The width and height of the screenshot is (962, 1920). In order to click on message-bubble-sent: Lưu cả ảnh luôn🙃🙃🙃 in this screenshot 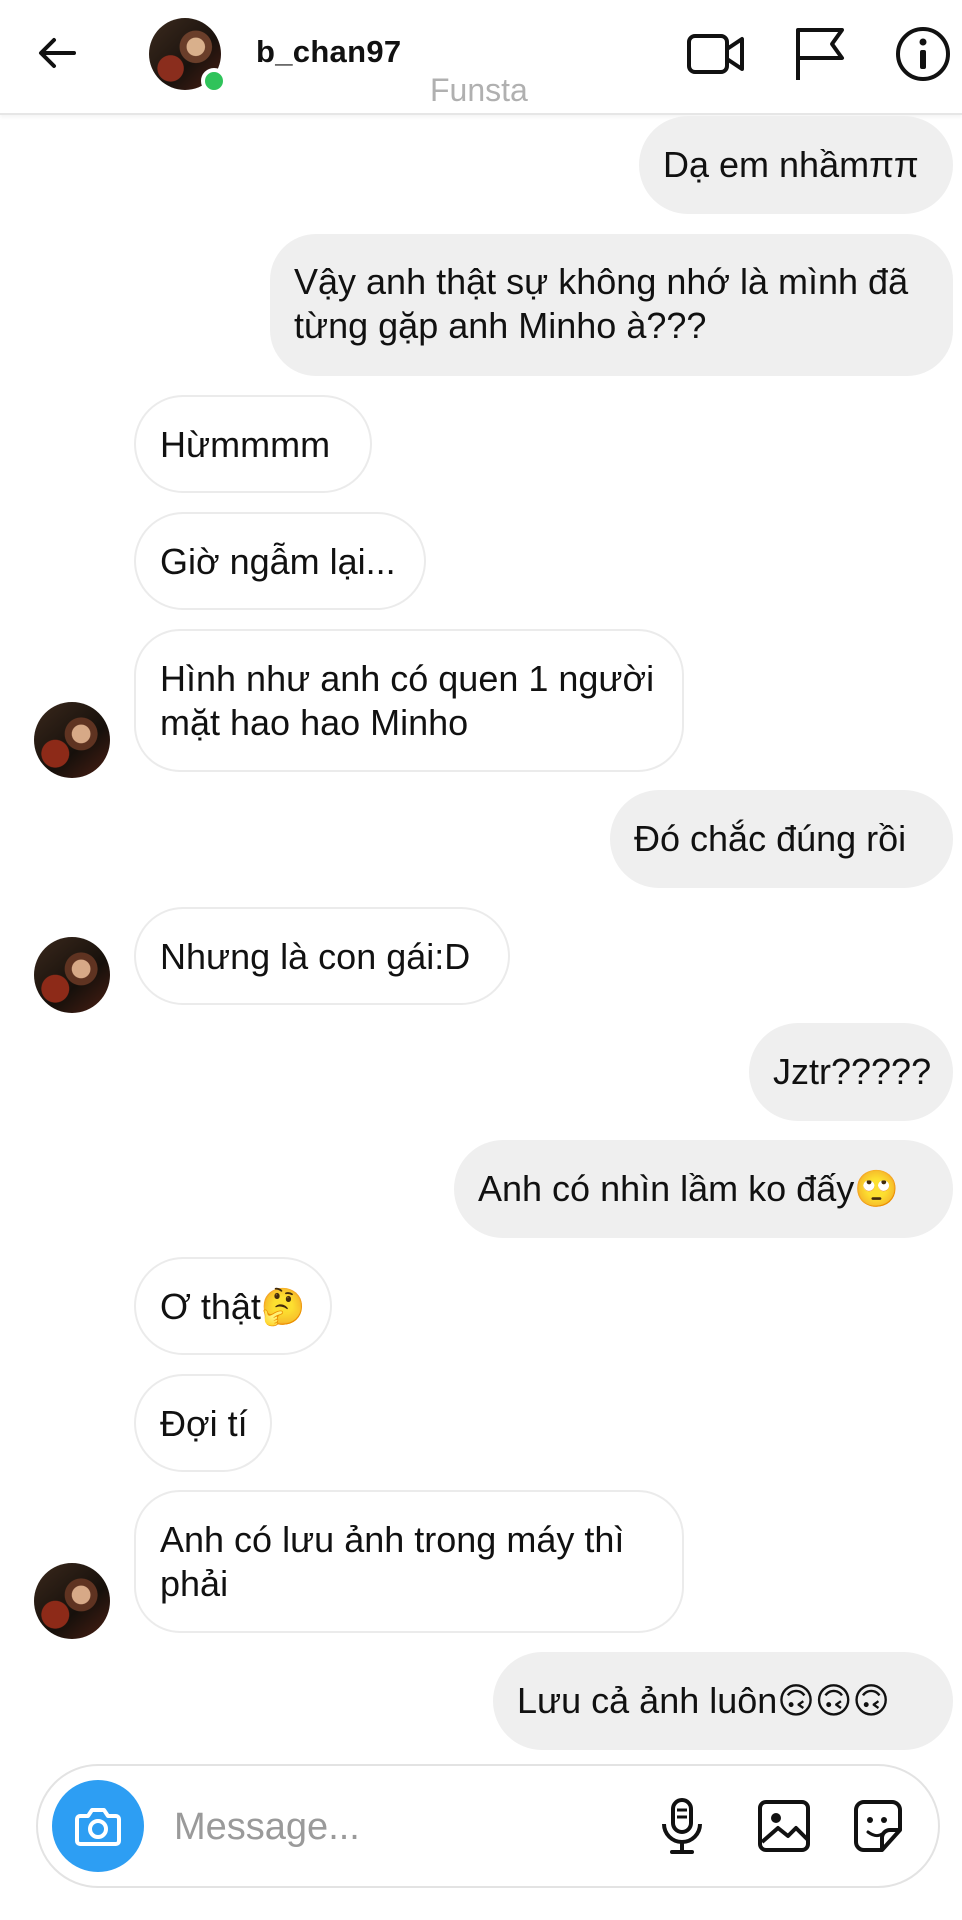, I will do `click(723, 1701)`.